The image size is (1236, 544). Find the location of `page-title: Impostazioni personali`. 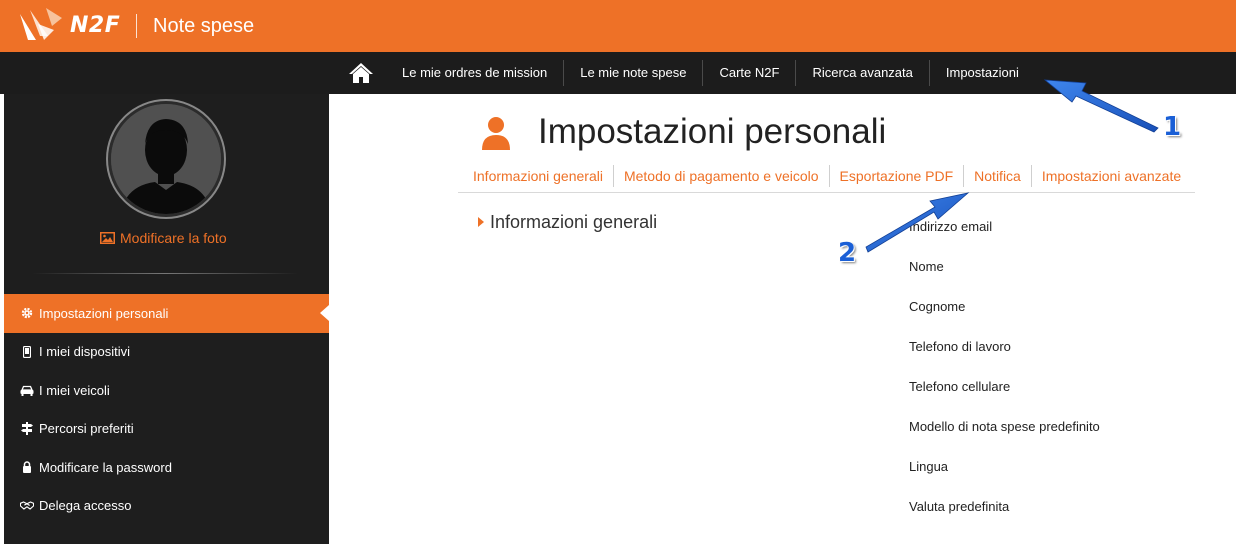

page-title: Impostazioni personali is located at coordinates (712, 131).